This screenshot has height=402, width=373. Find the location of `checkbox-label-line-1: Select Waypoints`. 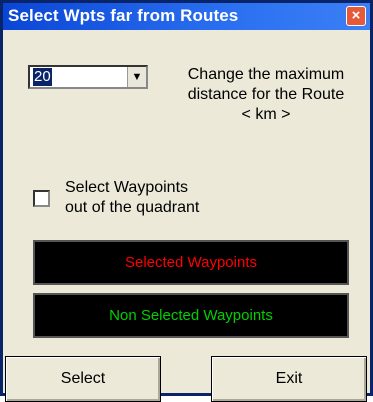

checkbox-label-line-1: Select Waypoints is located at coordinates (127, 187).